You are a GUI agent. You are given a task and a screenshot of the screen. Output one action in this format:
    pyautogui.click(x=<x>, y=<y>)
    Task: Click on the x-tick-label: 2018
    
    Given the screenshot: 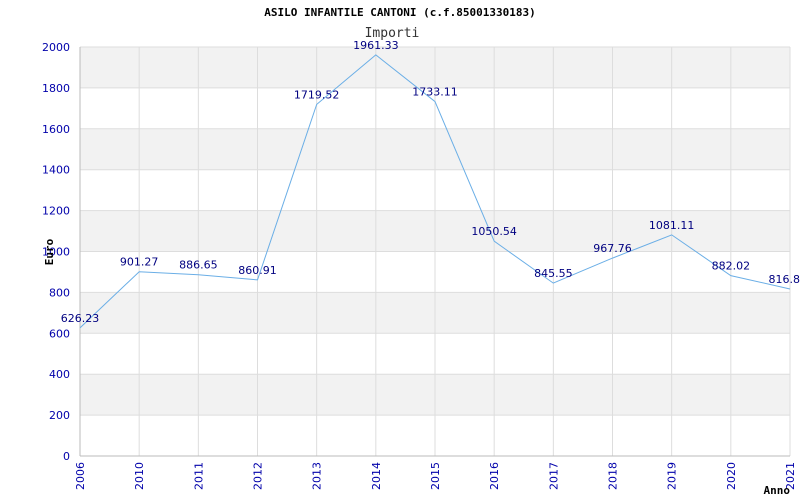 What is the action you would take?
    pyautogui.click(x=613, y=476)
    